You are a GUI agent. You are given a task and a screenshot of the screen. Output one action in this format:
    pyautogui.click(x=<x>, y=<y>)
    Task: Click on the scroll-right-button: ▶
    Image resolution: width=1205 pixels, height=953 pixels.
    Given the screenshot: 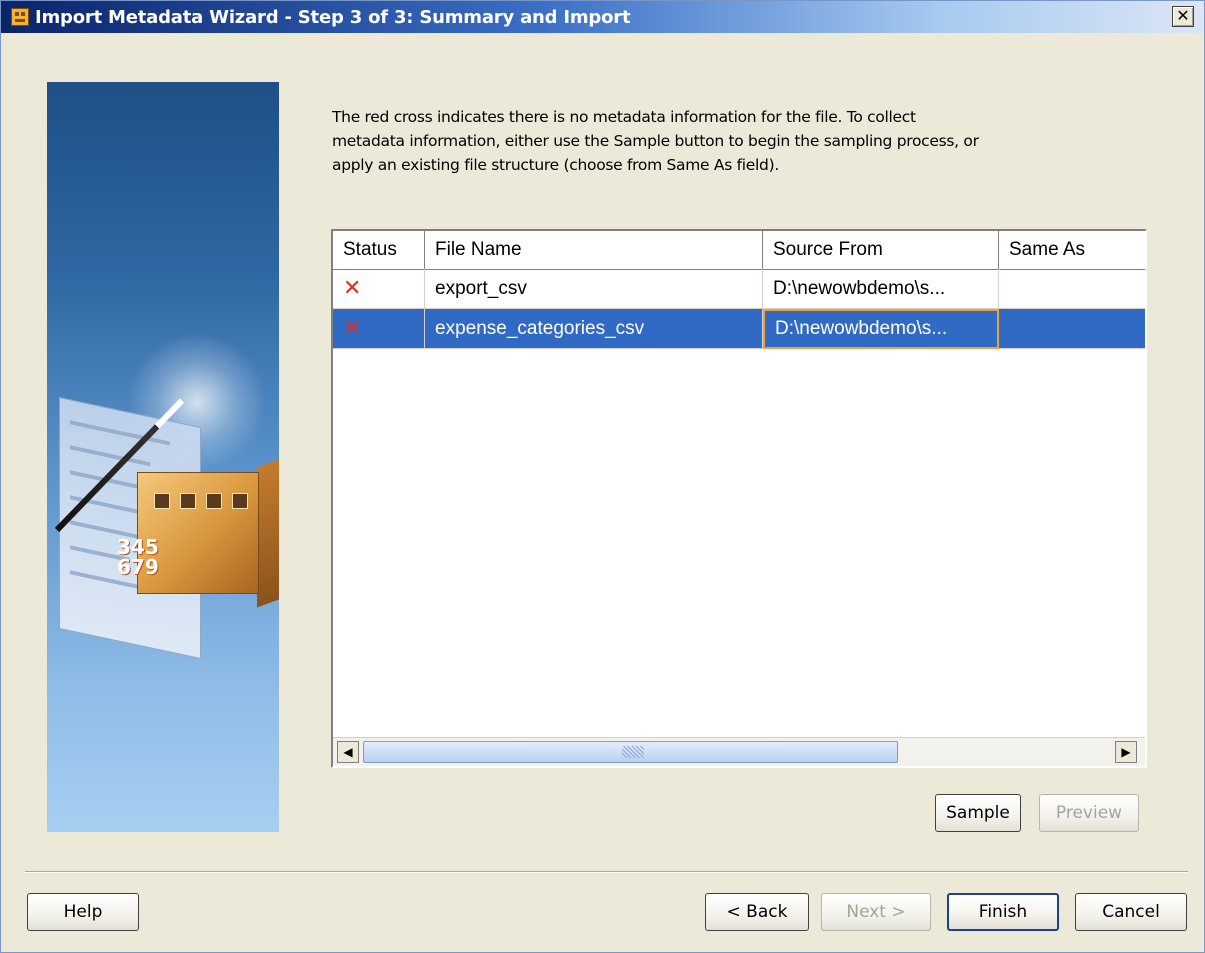 What is the action you would take?
    pyautogui.click(x=1126, y=752)
    